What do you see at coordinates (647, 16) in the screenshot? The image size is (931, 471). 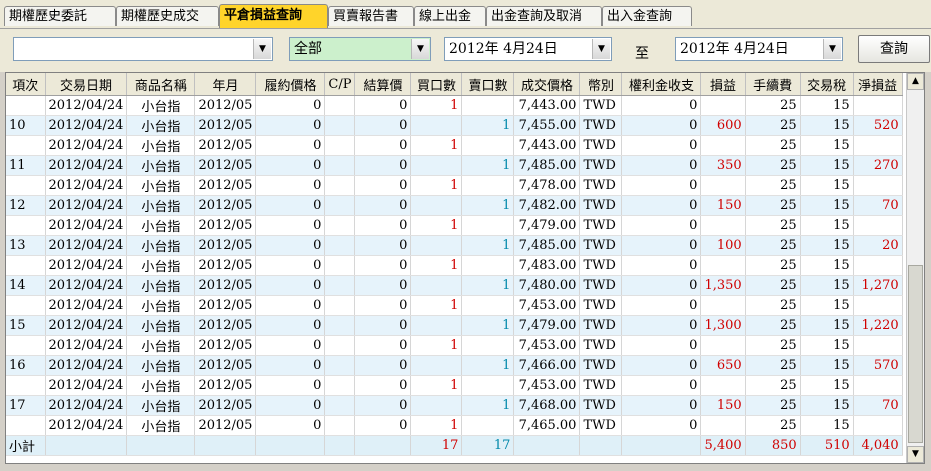 I see `tab-deposit-withdrawal-query: 出入金查詢` at bounding box center [647, 16].